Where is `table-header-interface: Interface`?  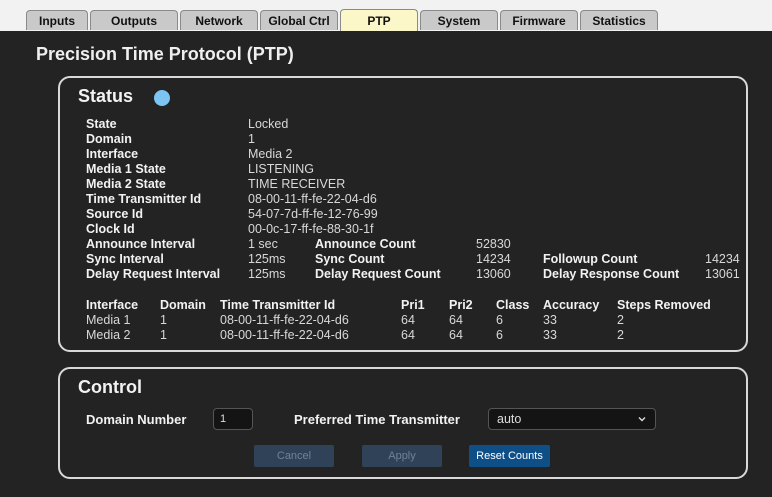
table-header-interface: Interface is located at coordinates (112, 305).